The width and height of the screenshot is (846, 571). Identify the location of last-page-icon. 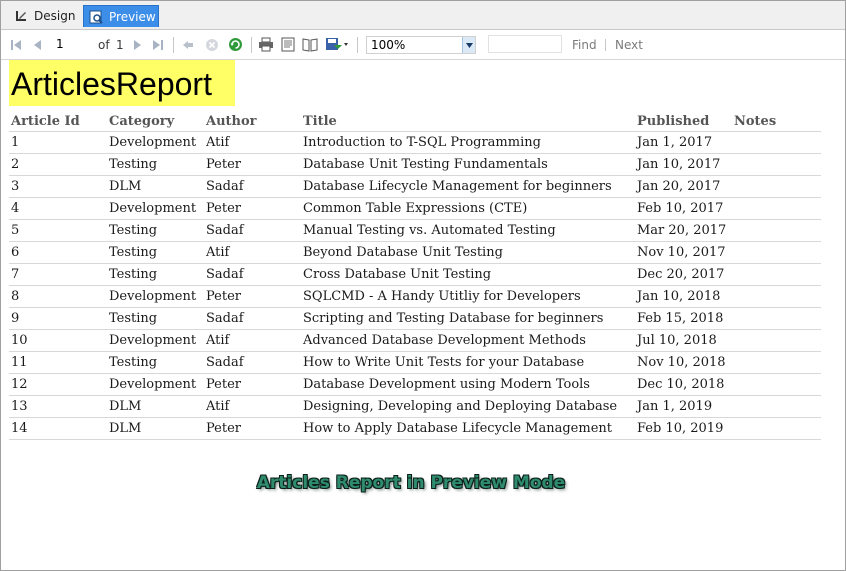
(158, 44).